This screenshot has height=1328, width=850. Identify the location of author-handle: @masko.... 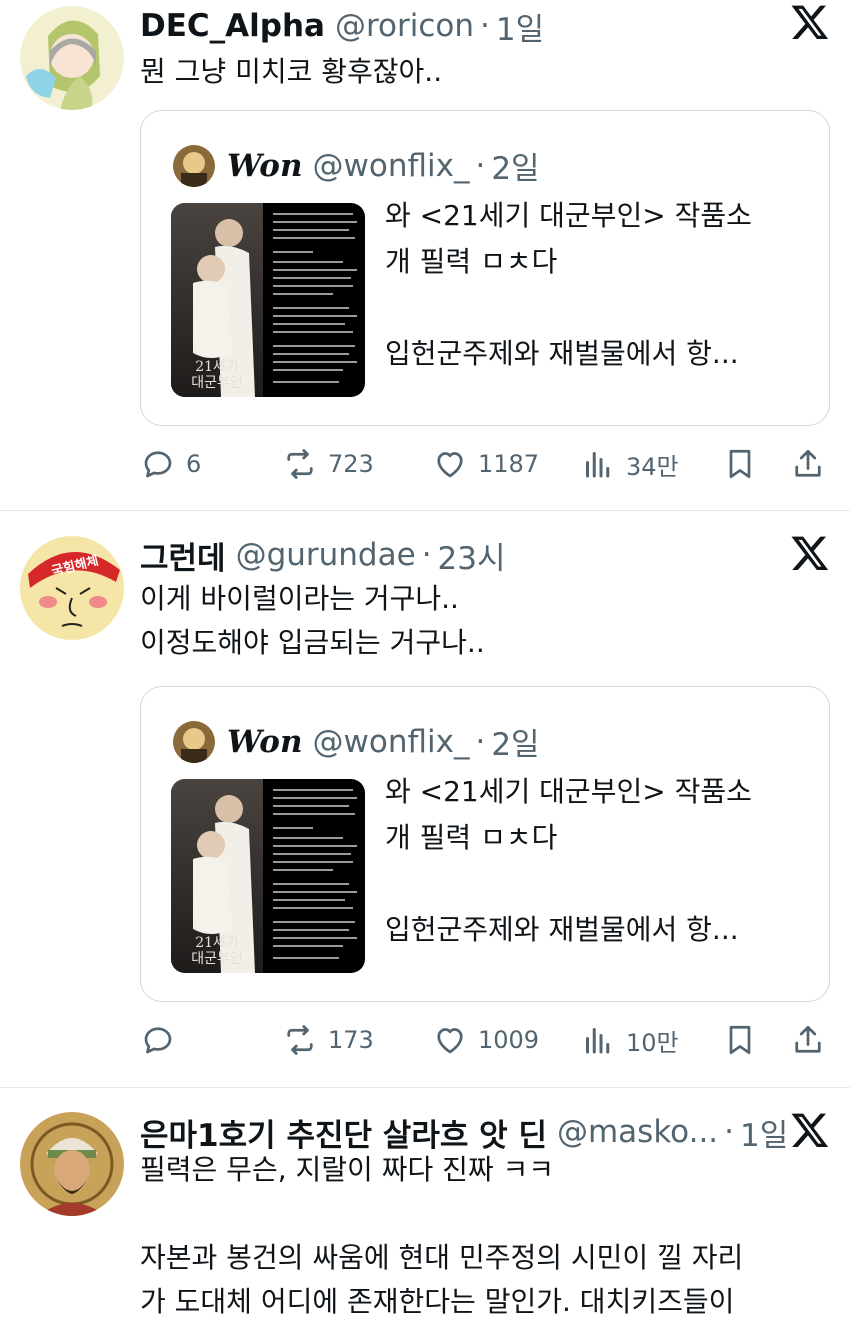
(637, 1132).